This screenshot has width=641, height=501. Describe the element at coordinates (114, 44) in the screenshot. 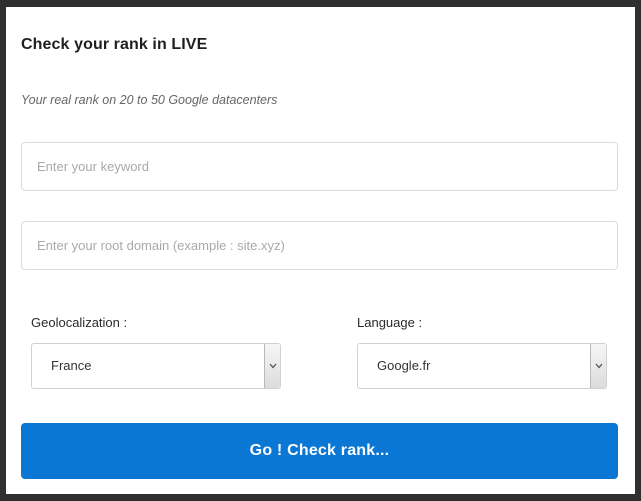

I see `card-title: Check your rank in LIVE` at that location.